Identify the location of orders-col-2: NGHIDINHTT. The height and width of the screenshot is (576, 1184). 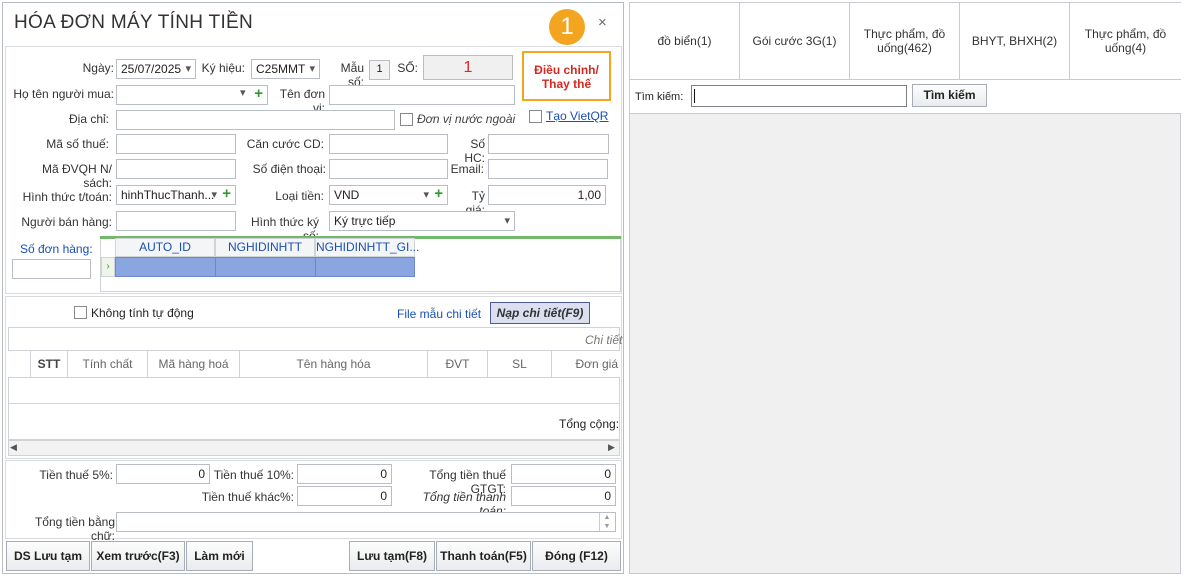
(265, 247).